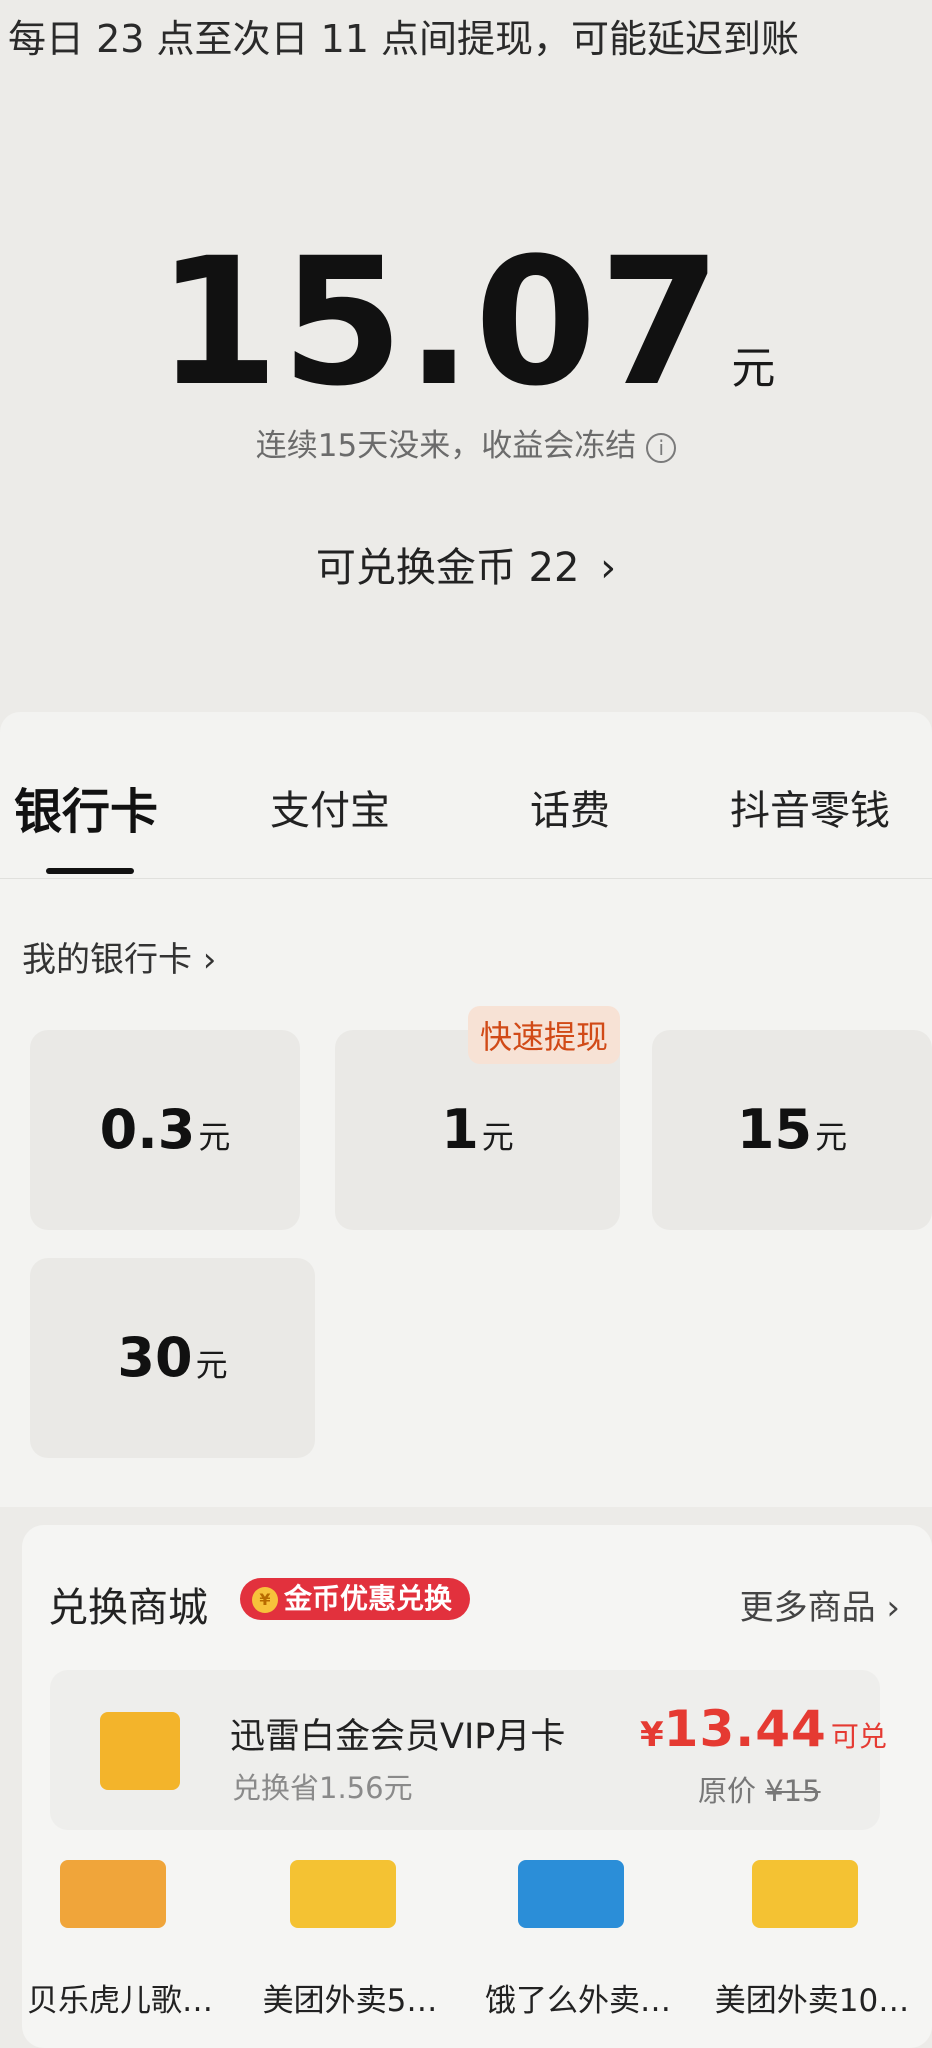 The height and width of the screenshot is (2048, 932). I want to click on price-amount: 13.44, so click(745, 1729).